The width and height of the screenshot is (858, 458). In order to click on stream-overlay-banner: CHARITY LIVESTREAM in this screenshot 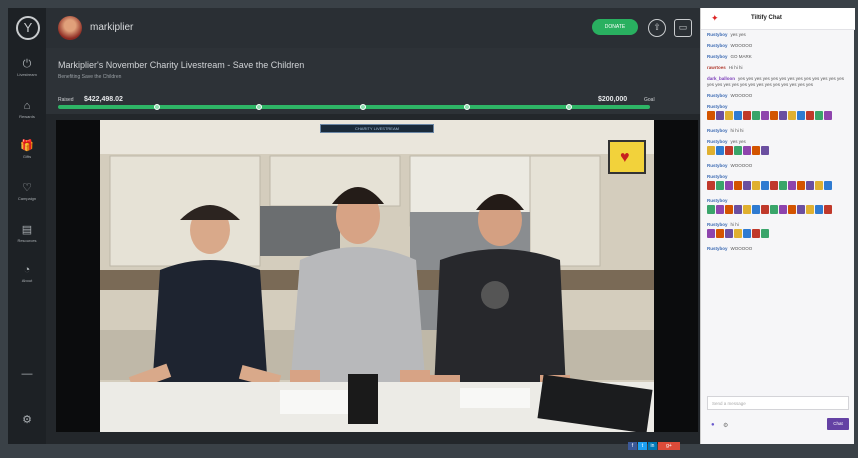, I will do `click(377, 128)`.